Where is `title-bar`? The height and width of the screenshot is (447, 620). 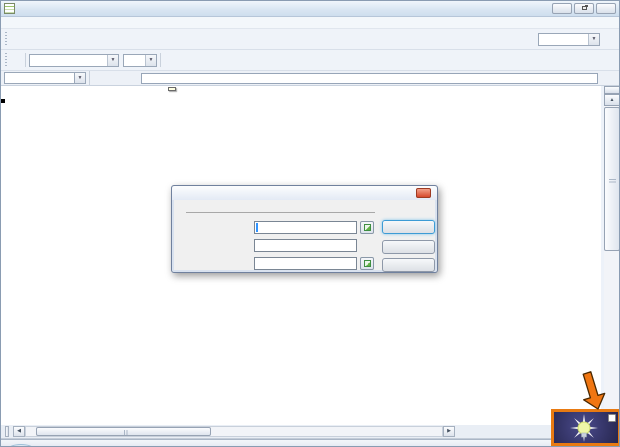
title-bar is located at coordinates (310, 9).